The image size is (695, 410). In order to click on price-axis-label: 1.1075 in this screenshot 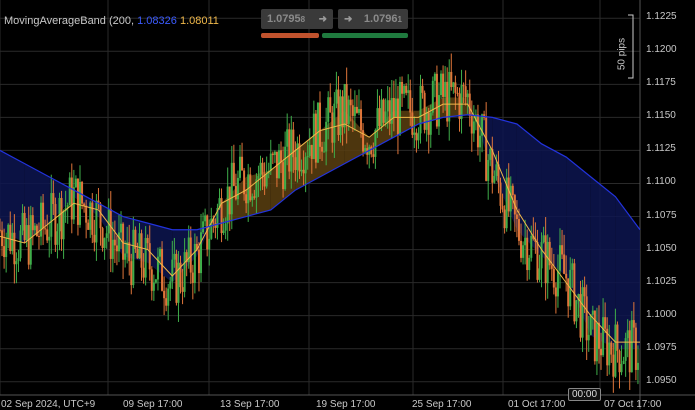, I will do `click(661, 215)`.